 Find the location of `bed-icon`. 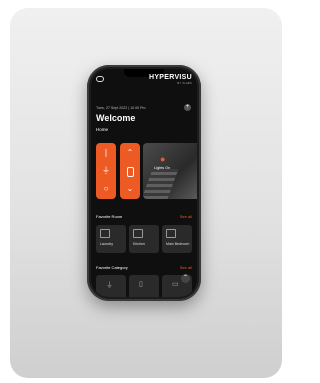

bed-icon is located at coordinates (171, 233).